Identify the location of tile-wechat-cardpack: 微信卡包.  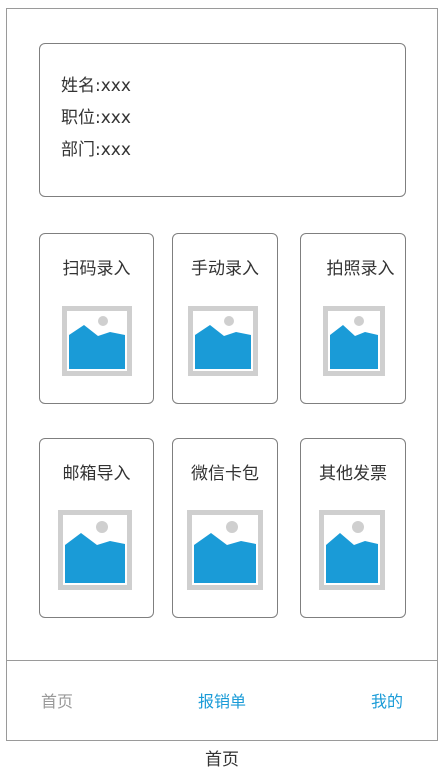
(225, 528).